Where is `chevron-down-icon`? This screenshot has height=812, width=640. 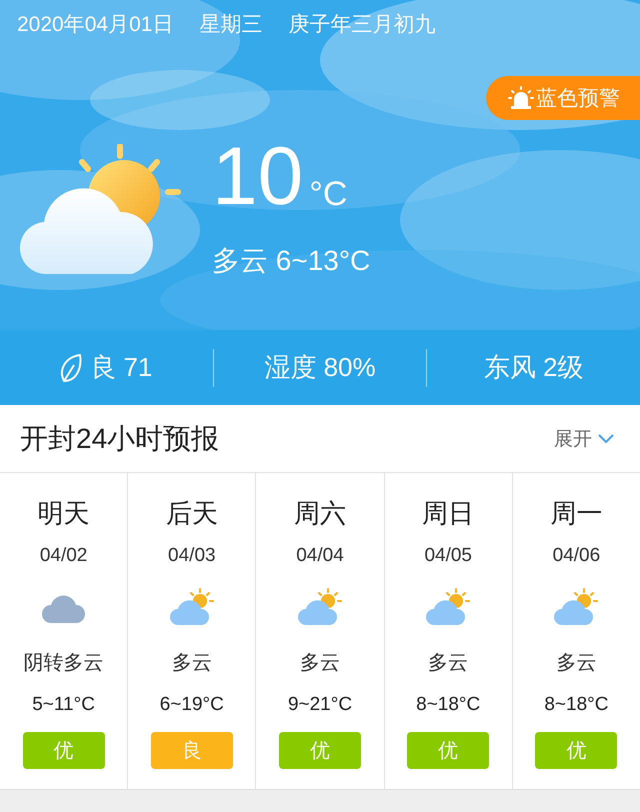
chevron-down-icon is located at coordinates (606, 439).